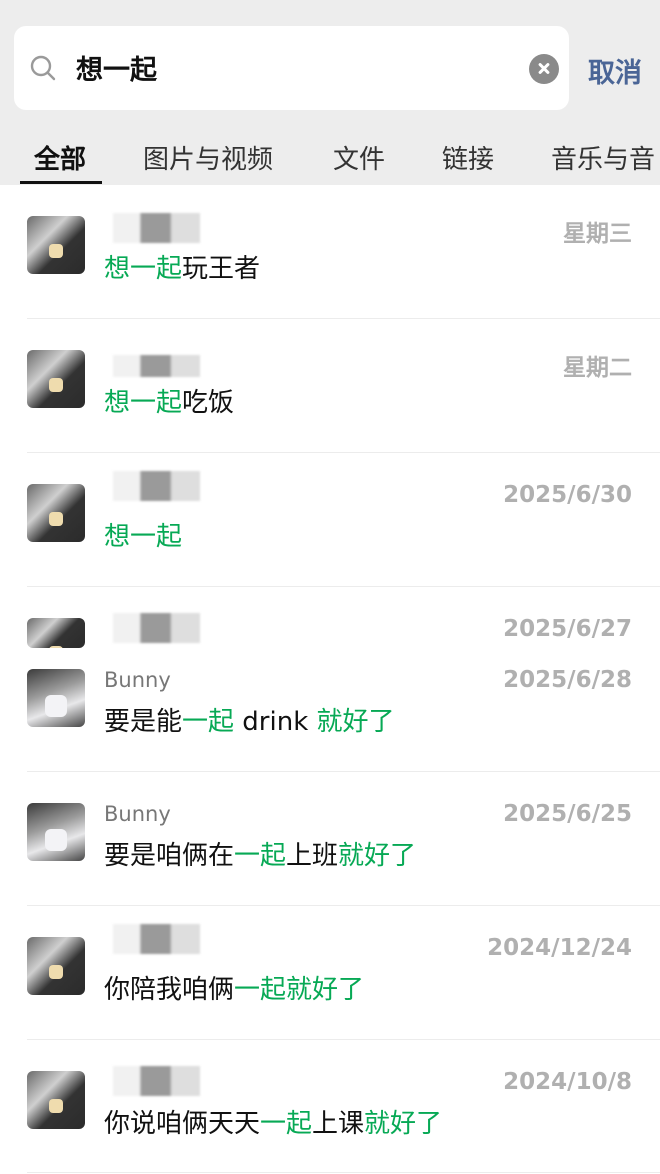 The image size is (660, 1174). What do you see at coordinates (603, 157) in the screenshot?
I see `tab-music: 音乐与音` at bounding box center [603, 157].